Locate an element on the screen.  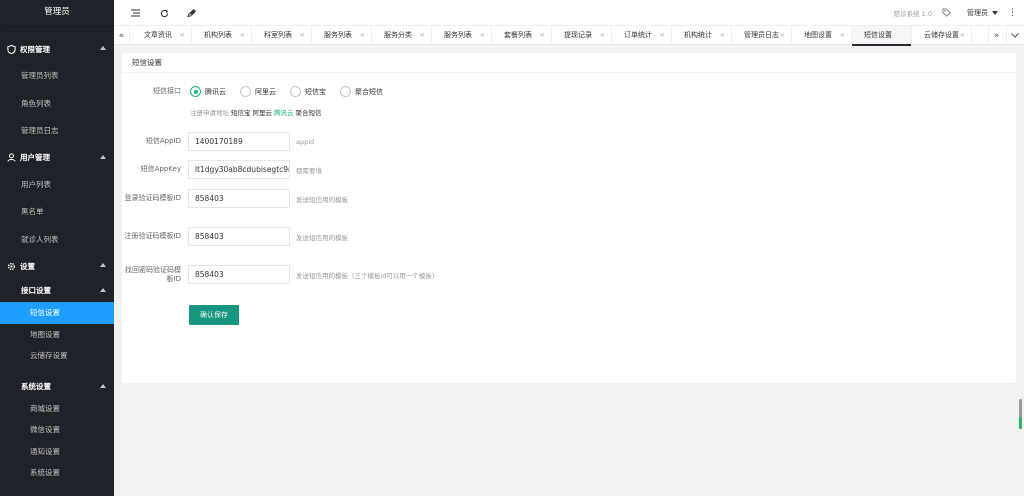
user-icon is located at coordinates (11, 158).